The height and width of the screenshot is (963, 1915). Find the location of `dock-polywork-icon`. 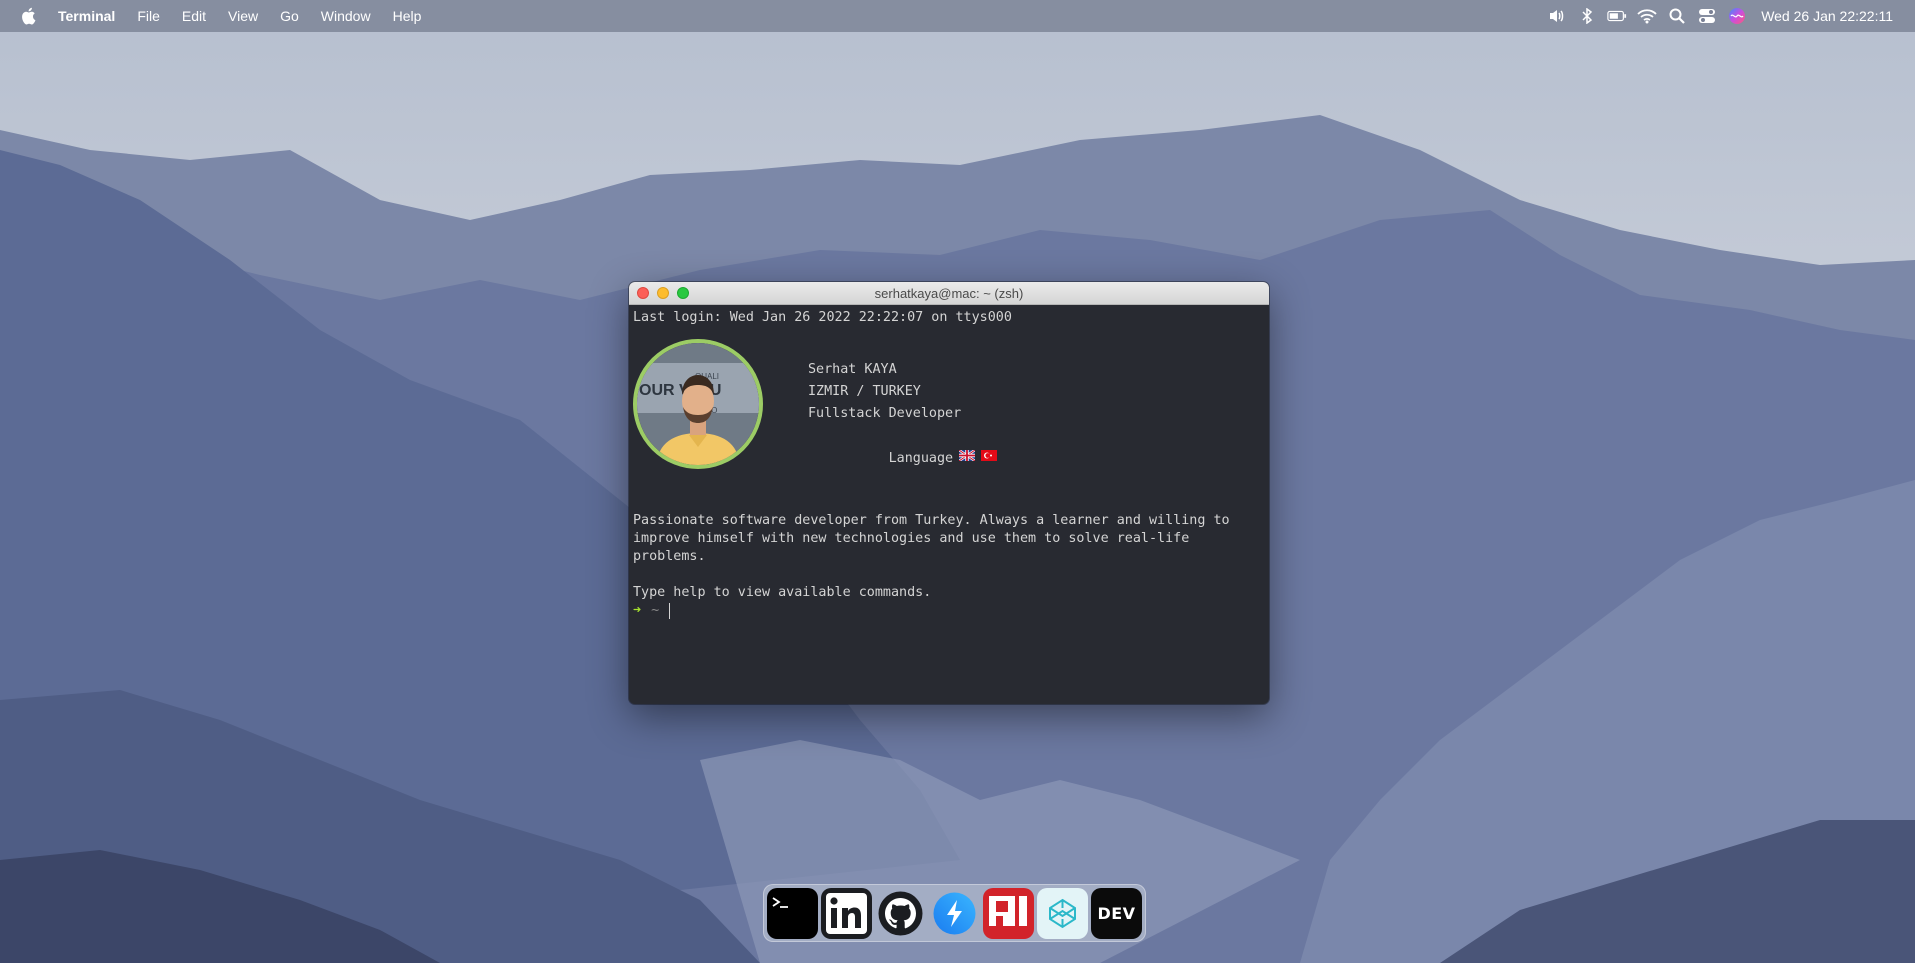

dock-polywork-icon is located at coordinates (1008, 913).